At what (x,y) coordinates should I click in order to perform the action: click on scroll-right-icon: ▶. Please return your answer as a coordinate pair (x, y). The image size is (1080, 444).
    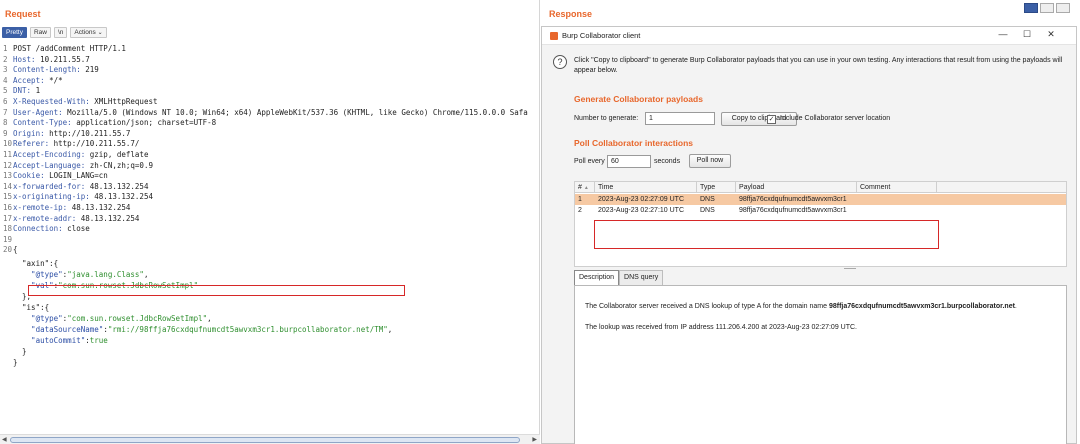
    Looking at the image, I should click on (534, 439).